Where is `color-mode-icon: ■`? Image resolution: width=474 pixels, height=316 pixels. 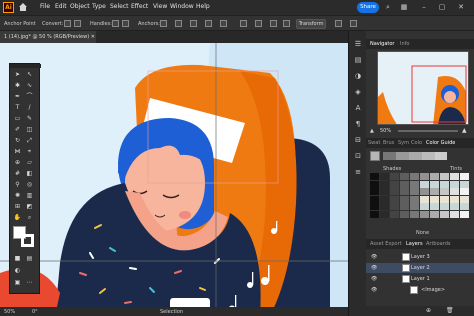
color-mode-icon: ■ is located at coordinates (17, 258).